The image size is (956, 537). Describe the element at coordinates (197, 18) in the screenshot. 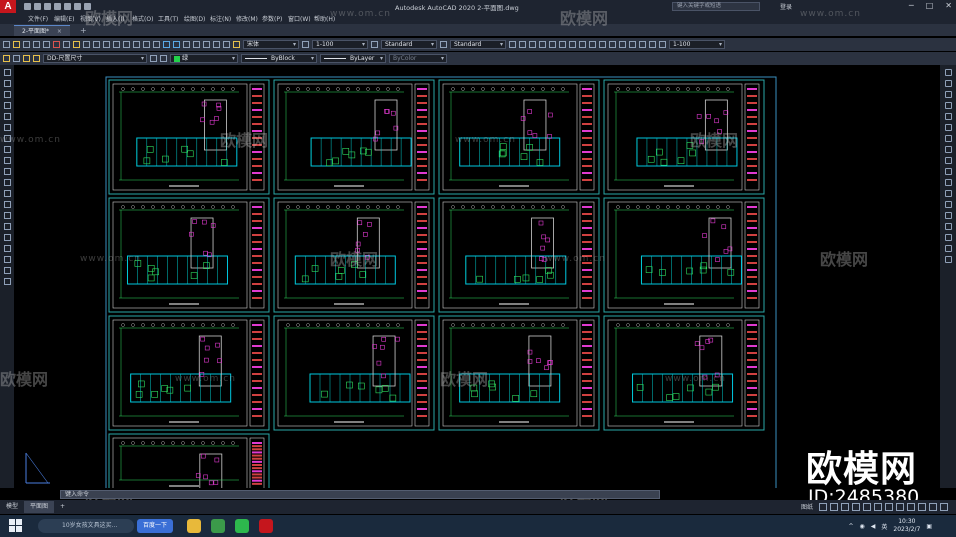

I see `menu-draw: 绘图(D)` at that location.